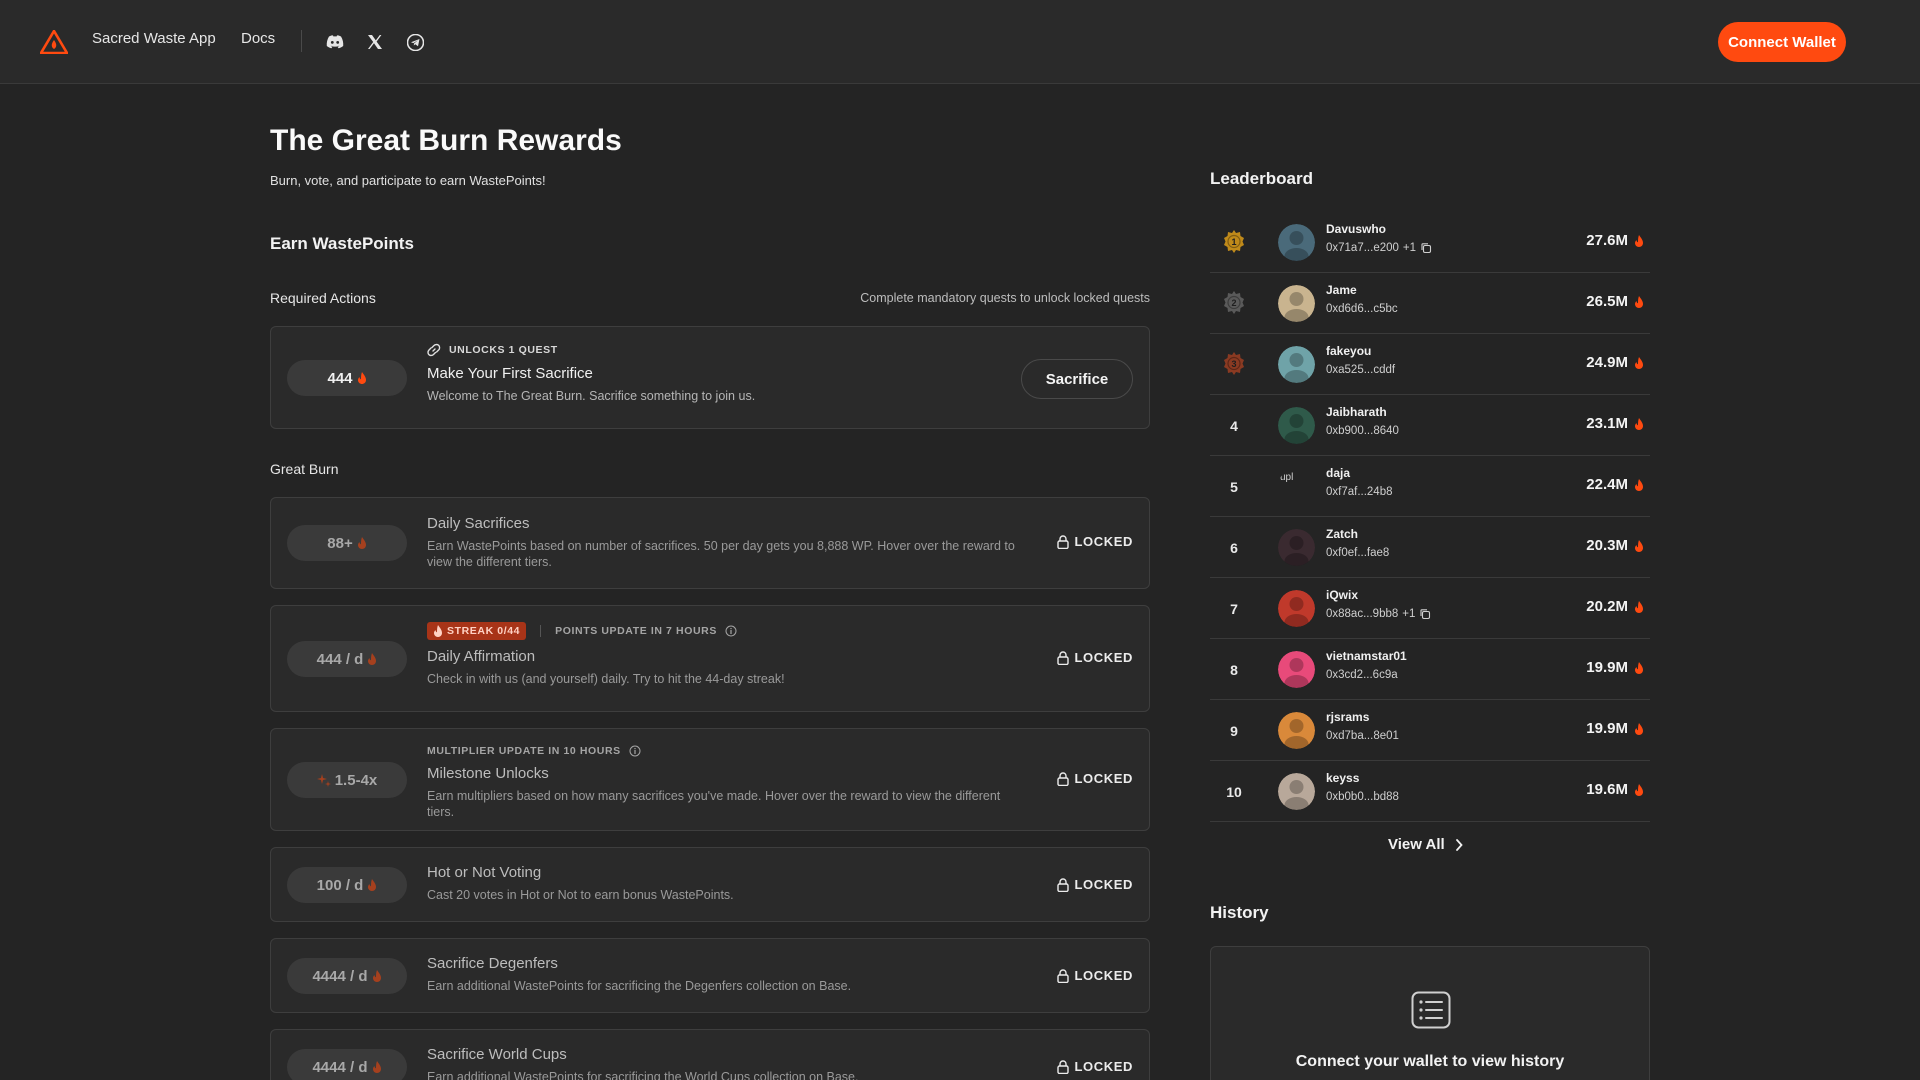  Describe the element at coordinates (1782, 42) in the screenshot. I see `connect-wallet-button: Connect Wallet` at that location.